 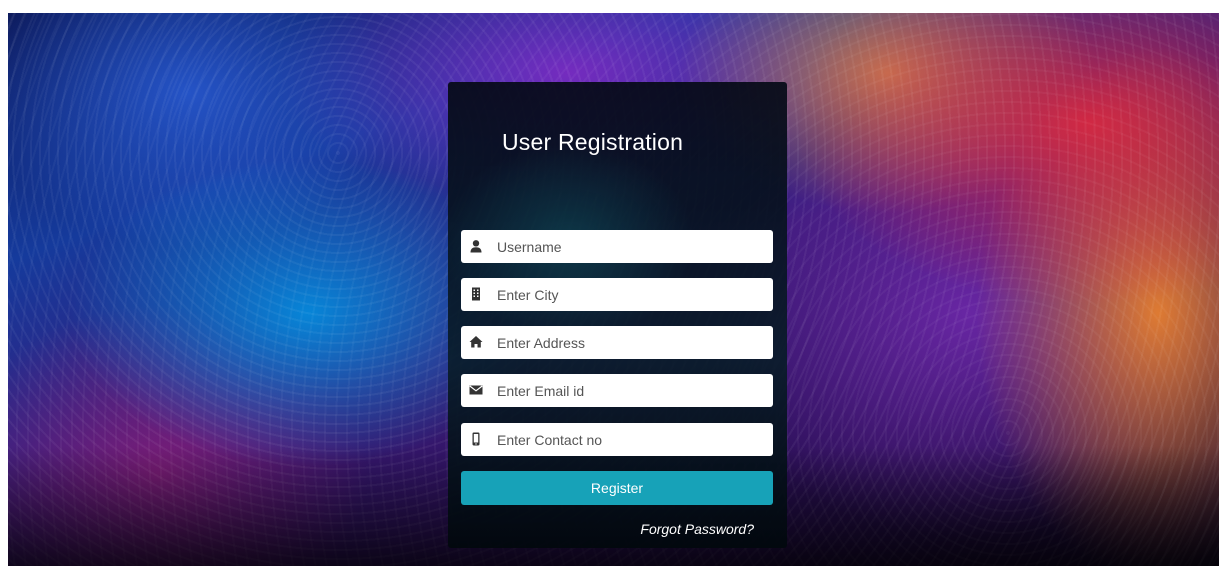 What do you see at coordinates (630, 439) in the screenshot?
I see `contact-input` at bounding box center [630, 439].